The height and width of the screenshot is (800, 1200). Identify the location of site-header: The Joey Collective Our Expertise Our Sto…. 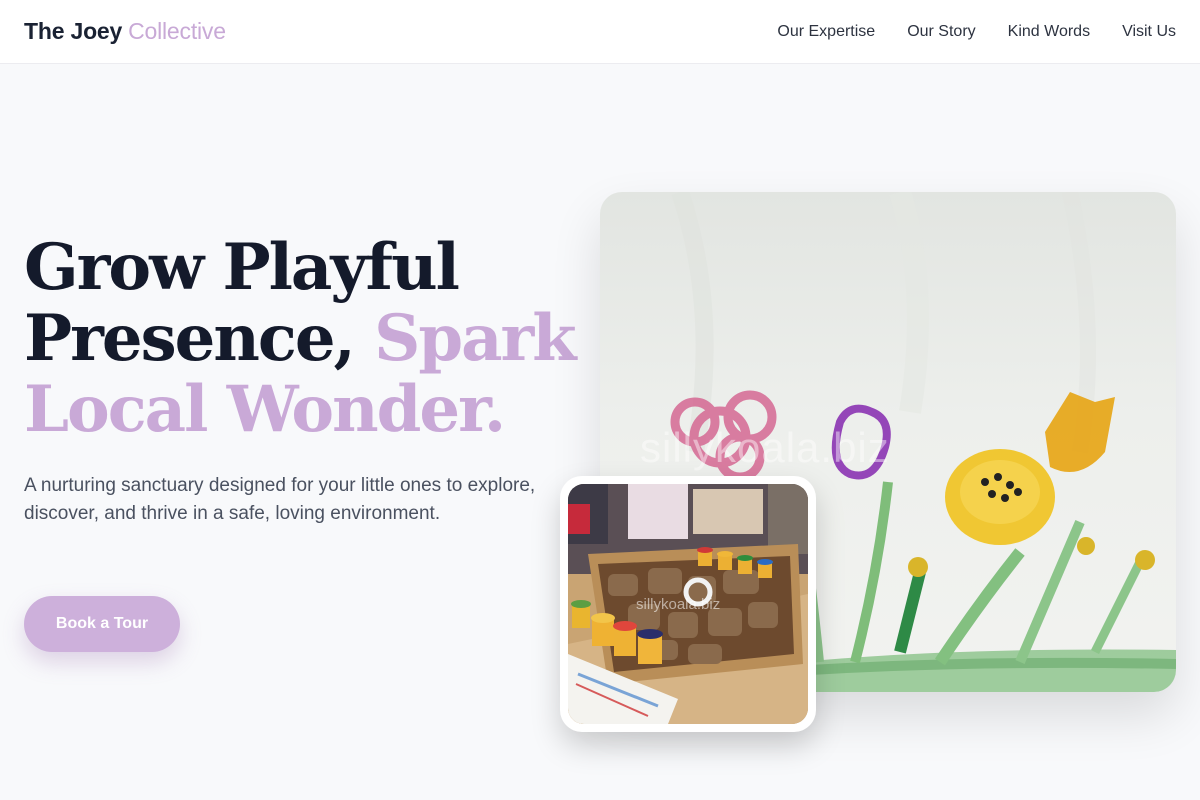
(600, 32).